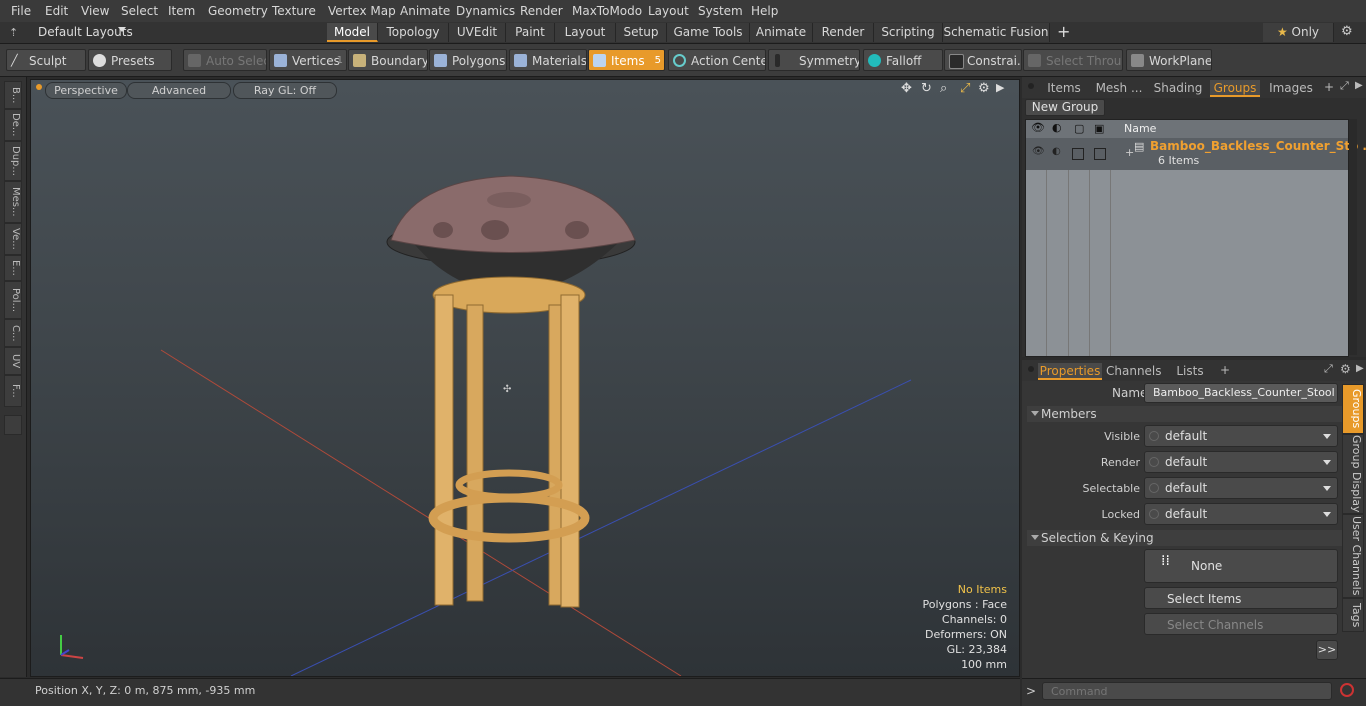  I want to click on record-icon, so click(1347, 690).